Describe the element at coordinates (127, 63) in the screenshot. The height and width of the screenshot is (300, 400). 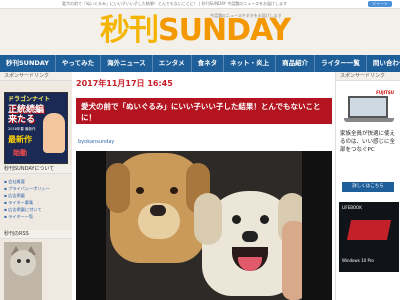
I see `nav-item-overseas: 海外ニュース` at that location.